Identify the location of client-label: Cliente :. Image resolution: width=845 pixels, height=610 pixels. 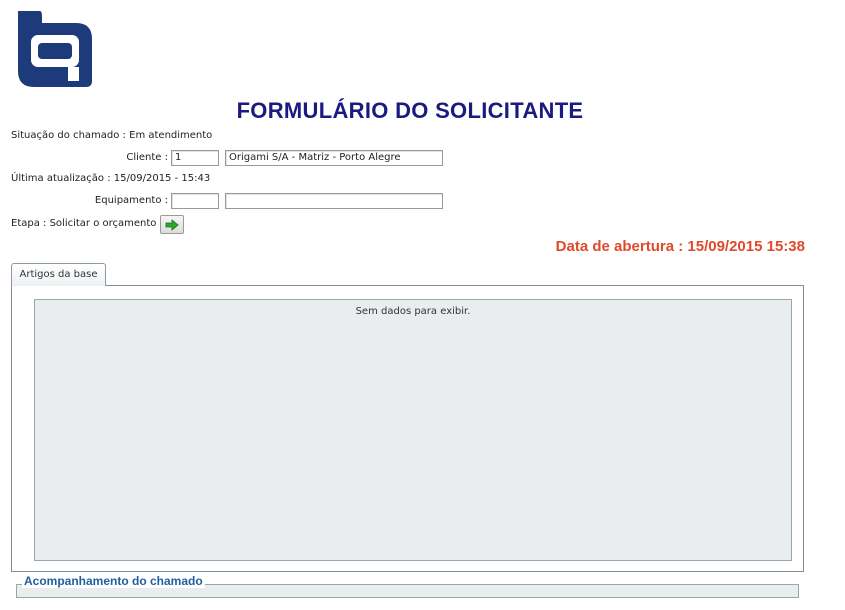
(147, 157).